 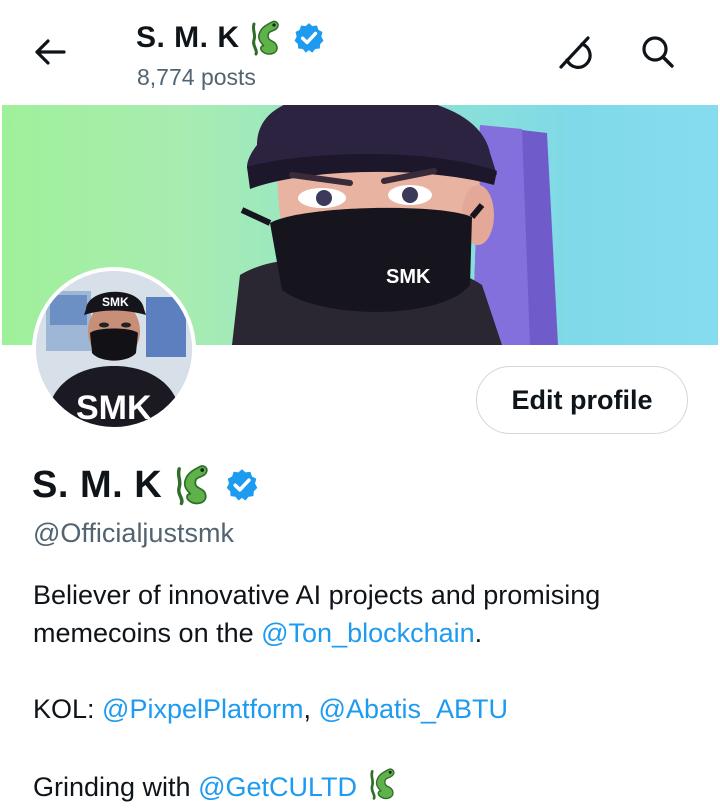 I want to click on search-icon, so click(x=658, y=52).